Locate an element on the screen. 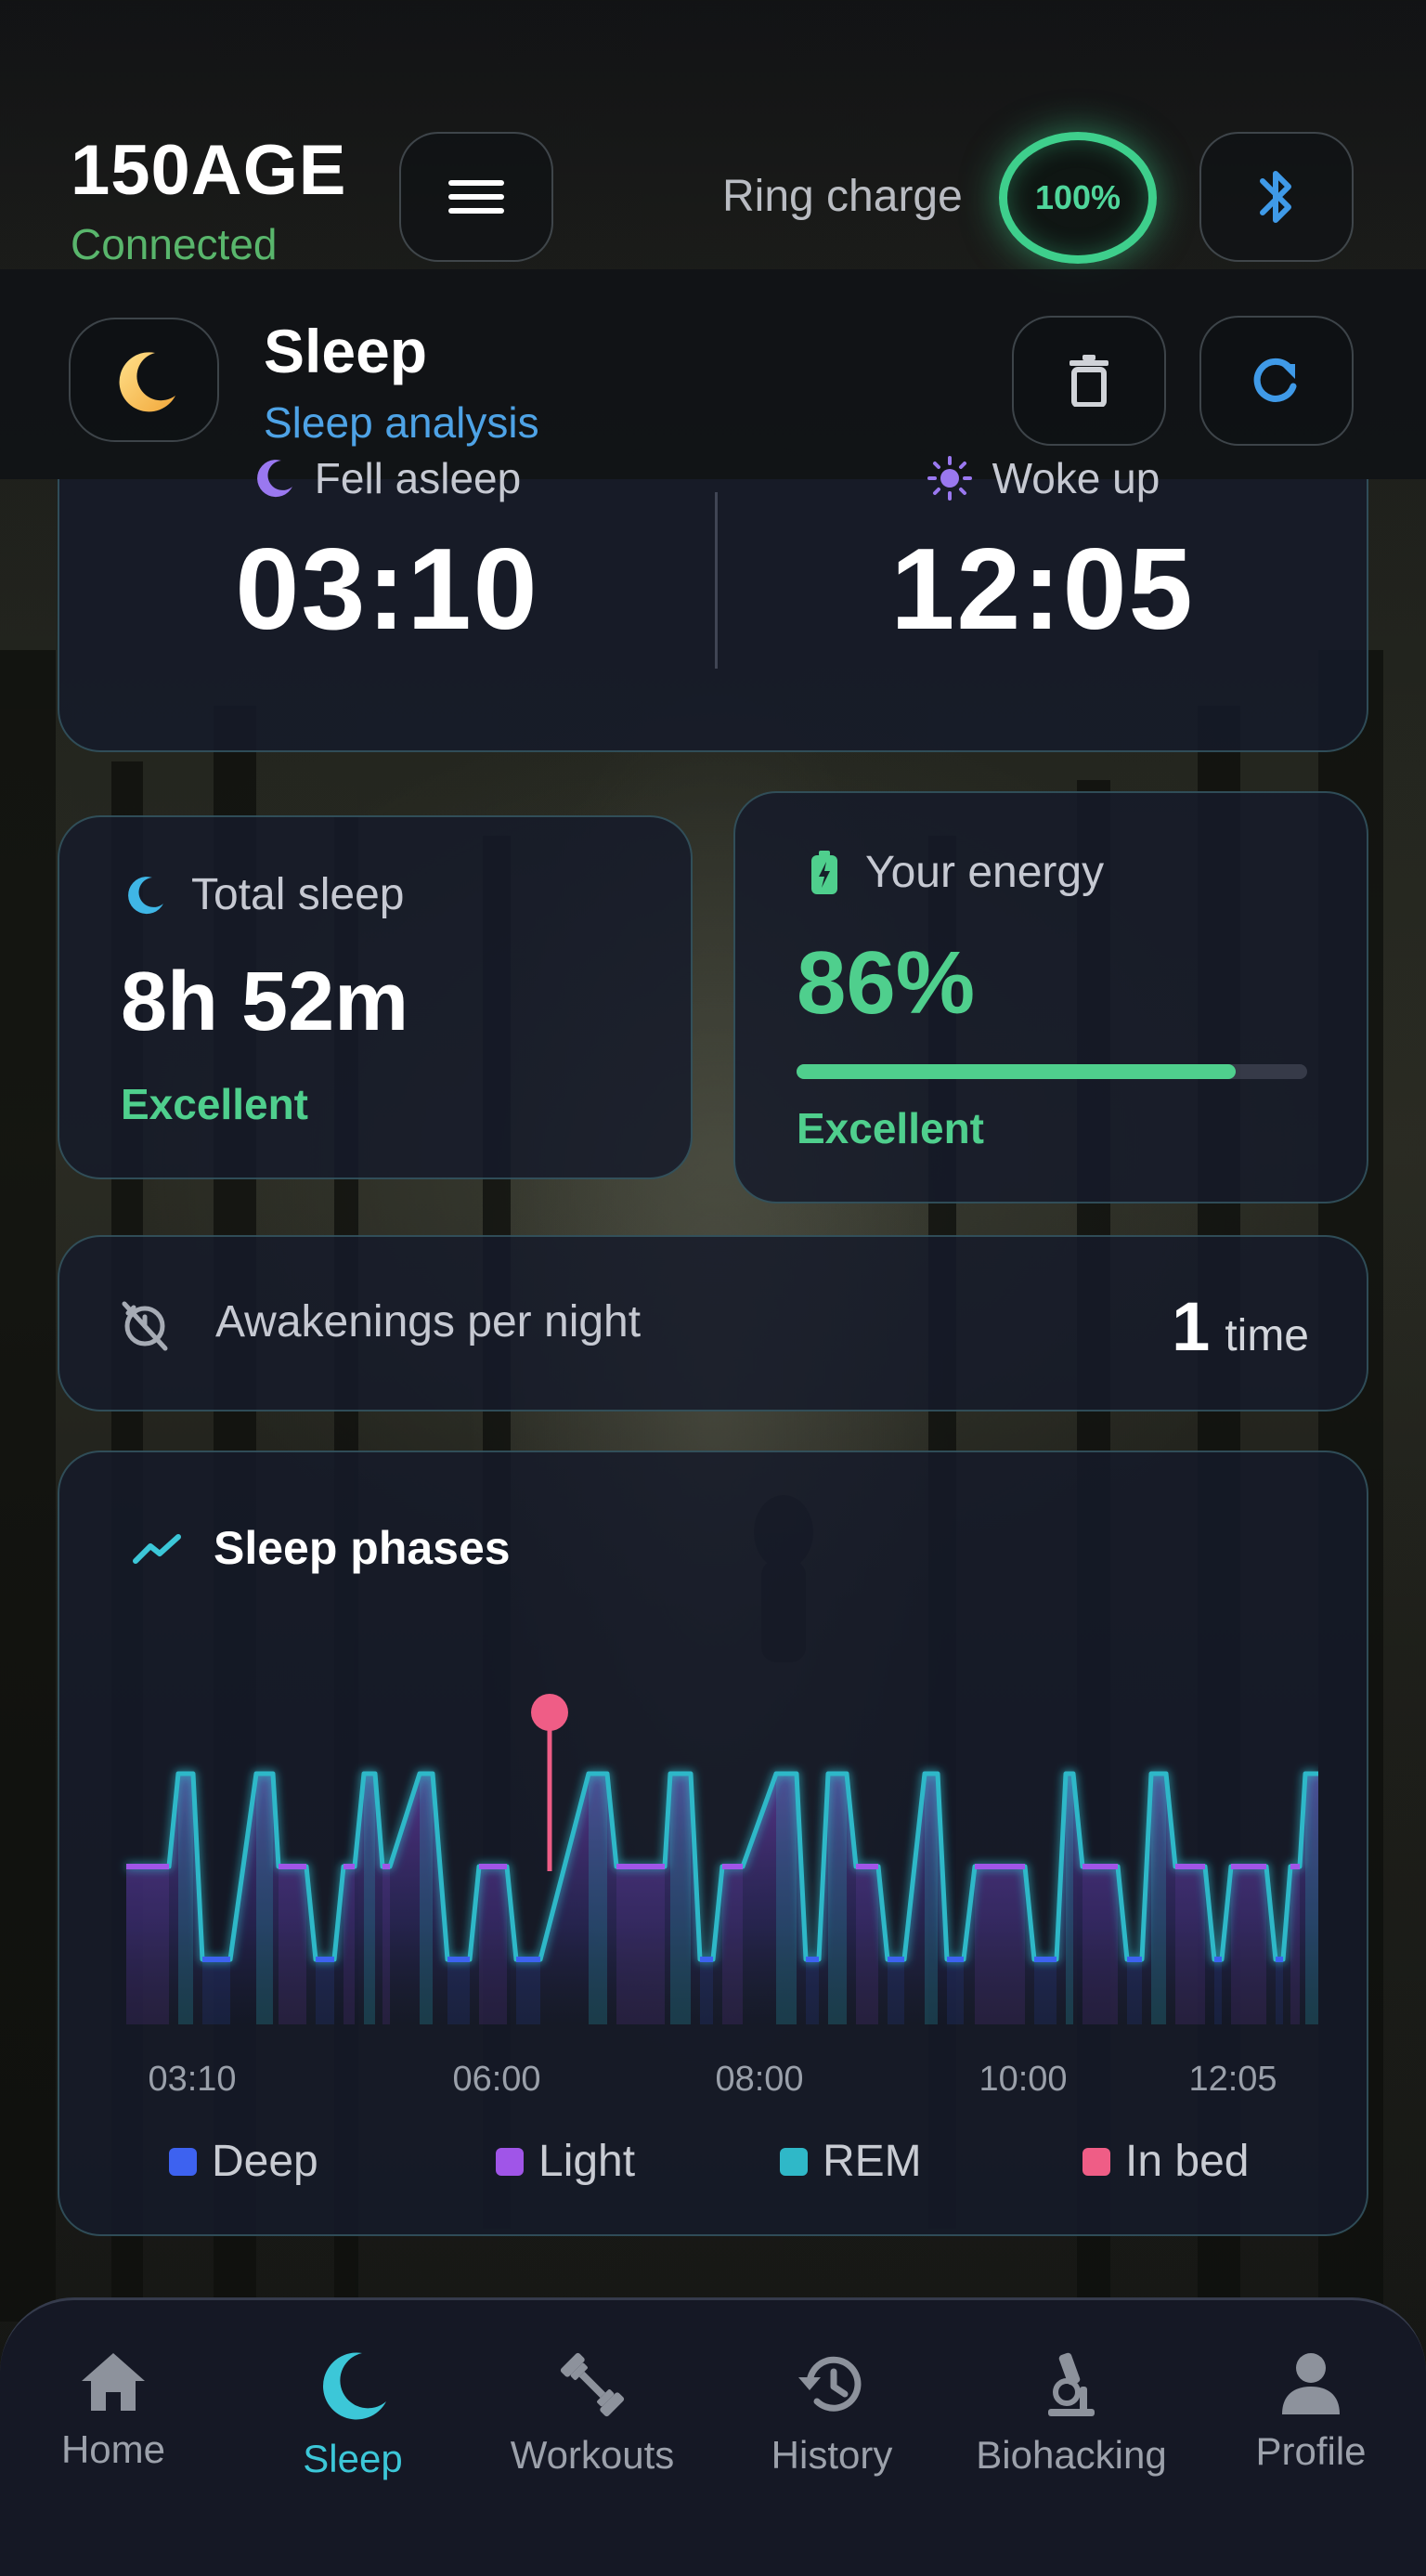  nav-item-home: Home is located at coordinates (113, 2410).